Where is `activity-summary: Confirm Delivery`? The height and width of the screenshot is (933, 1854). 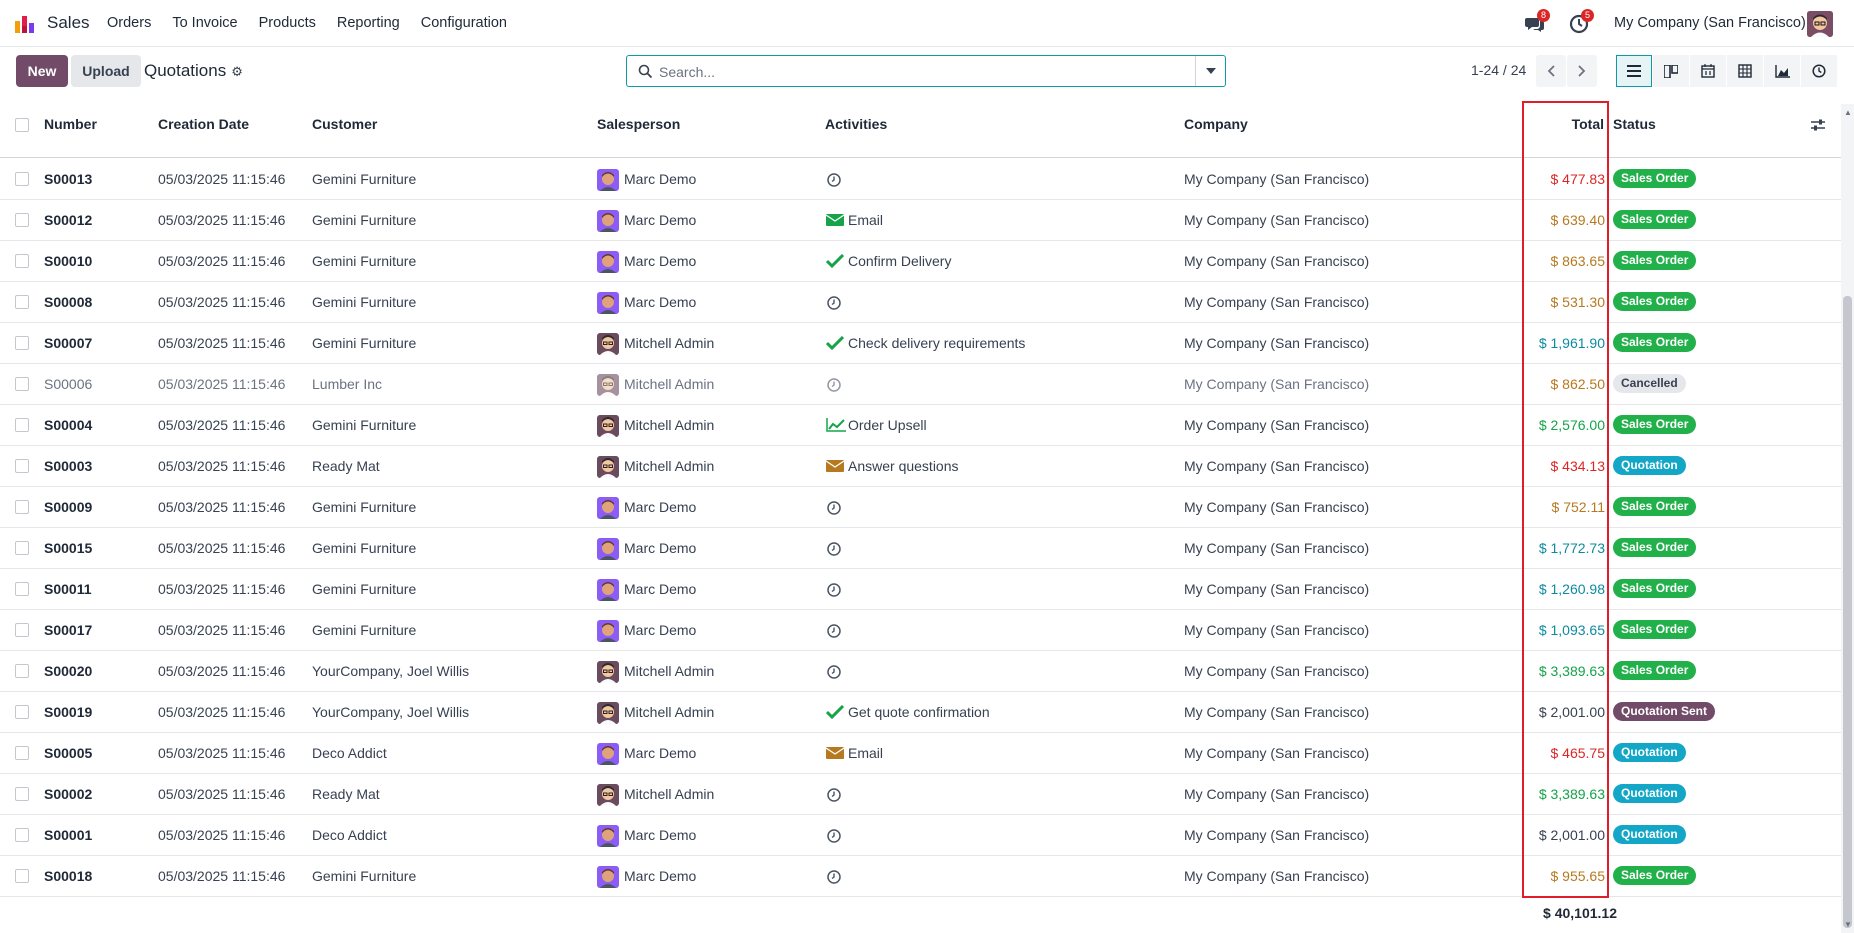
activity-summary: Confirm Delivery is located at coordinates (899, 261).